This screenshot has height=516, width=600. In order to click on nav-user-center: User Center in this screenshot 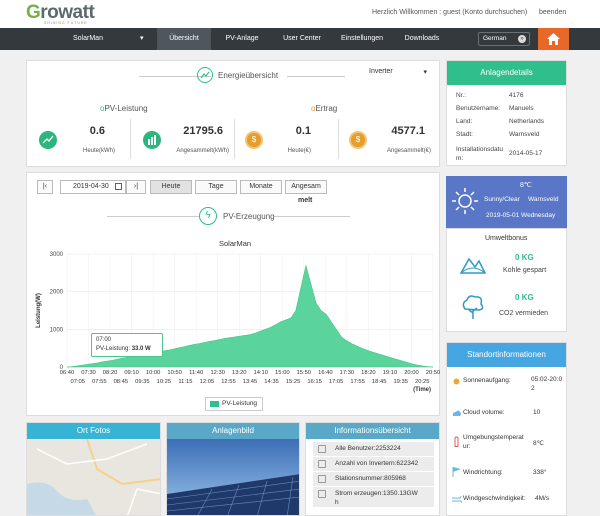, I will do `click(302, 39)`.